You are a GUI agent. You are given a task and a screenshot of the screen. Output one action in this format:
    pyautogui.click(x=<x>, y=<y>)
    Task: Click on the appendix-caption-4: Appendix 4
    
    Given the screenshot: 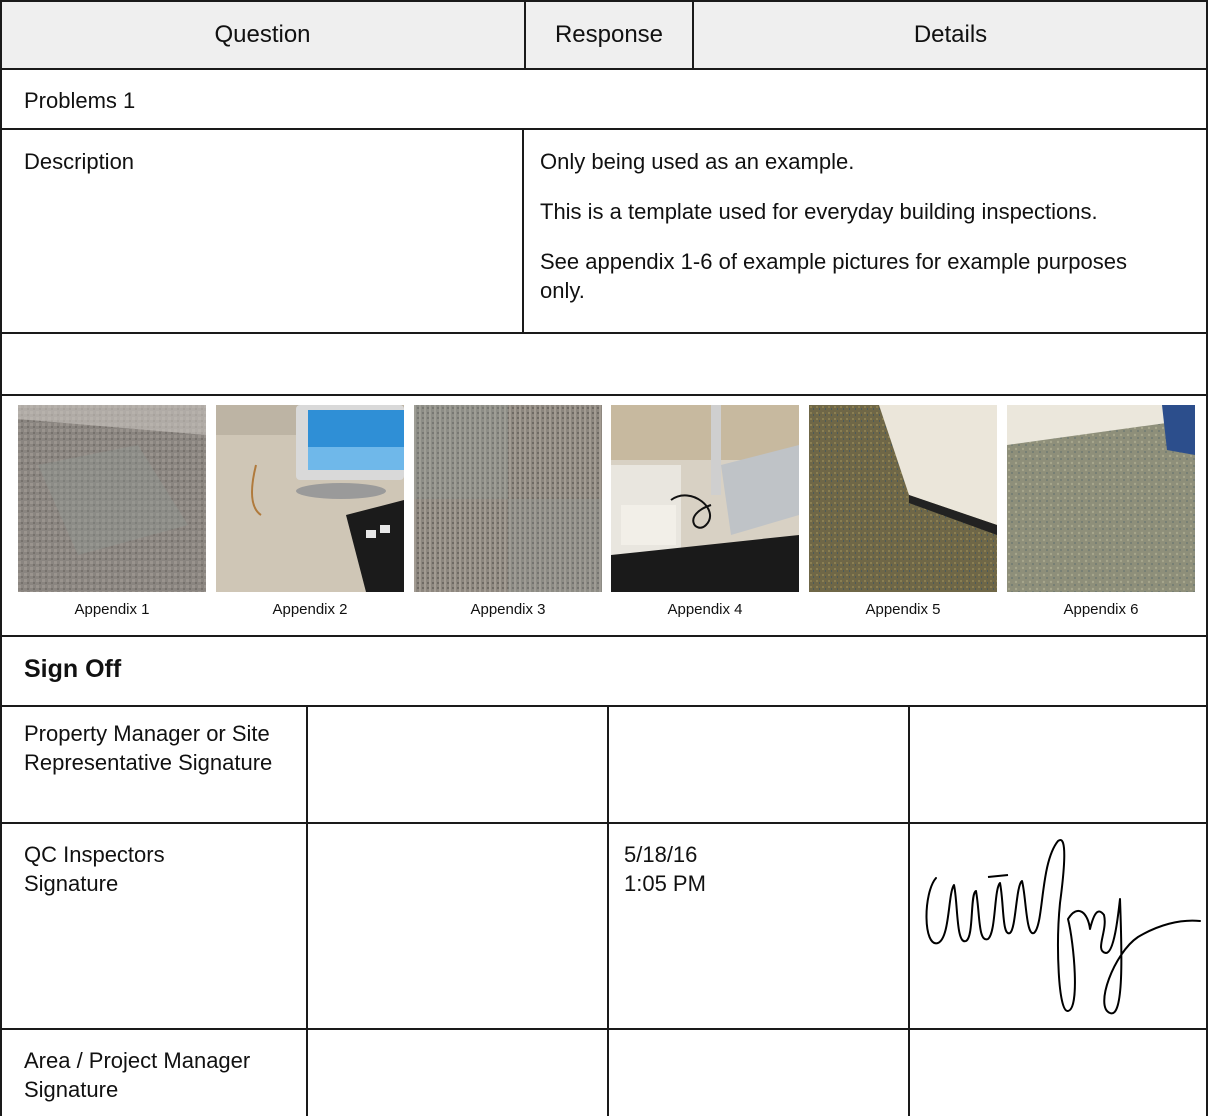 What is the action you would take?
    pyautogui.click(x=705, y=609)
    